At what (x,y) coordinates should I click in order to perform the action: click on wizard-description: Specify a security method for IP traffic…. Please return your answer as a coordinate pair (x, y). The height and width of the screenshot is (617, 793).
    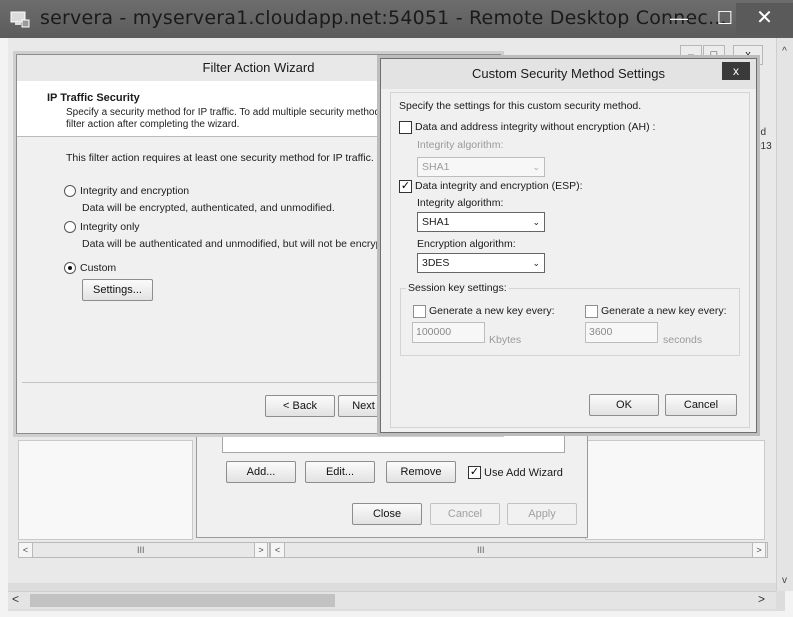
    Looking at the image, I should click on (225, 119).